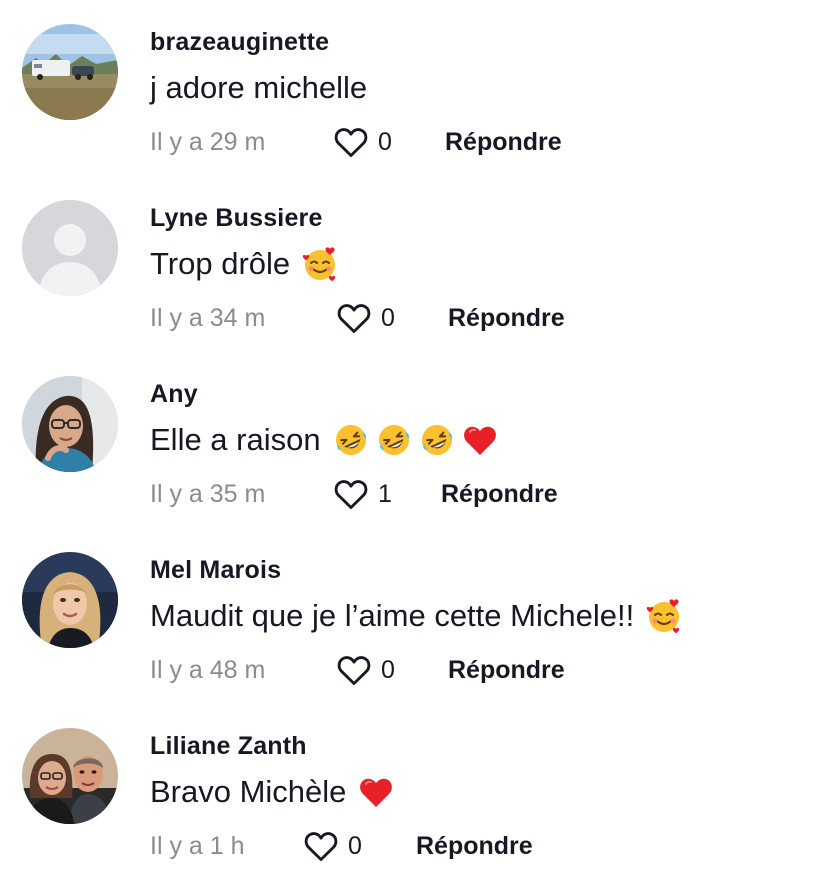 The image size is (826, 886). I want to click on comment-username: Mel Marois, so click(215, 570).